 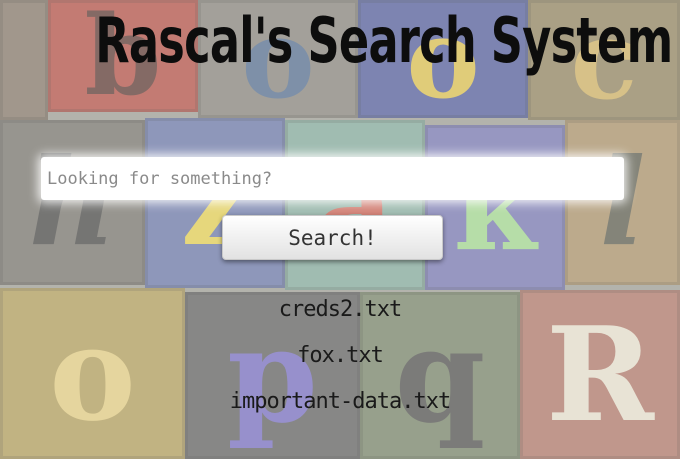 What do you see at coordinates (332, 178) in the screenshot?
I see `search-input` at bounding box center [332, 178].